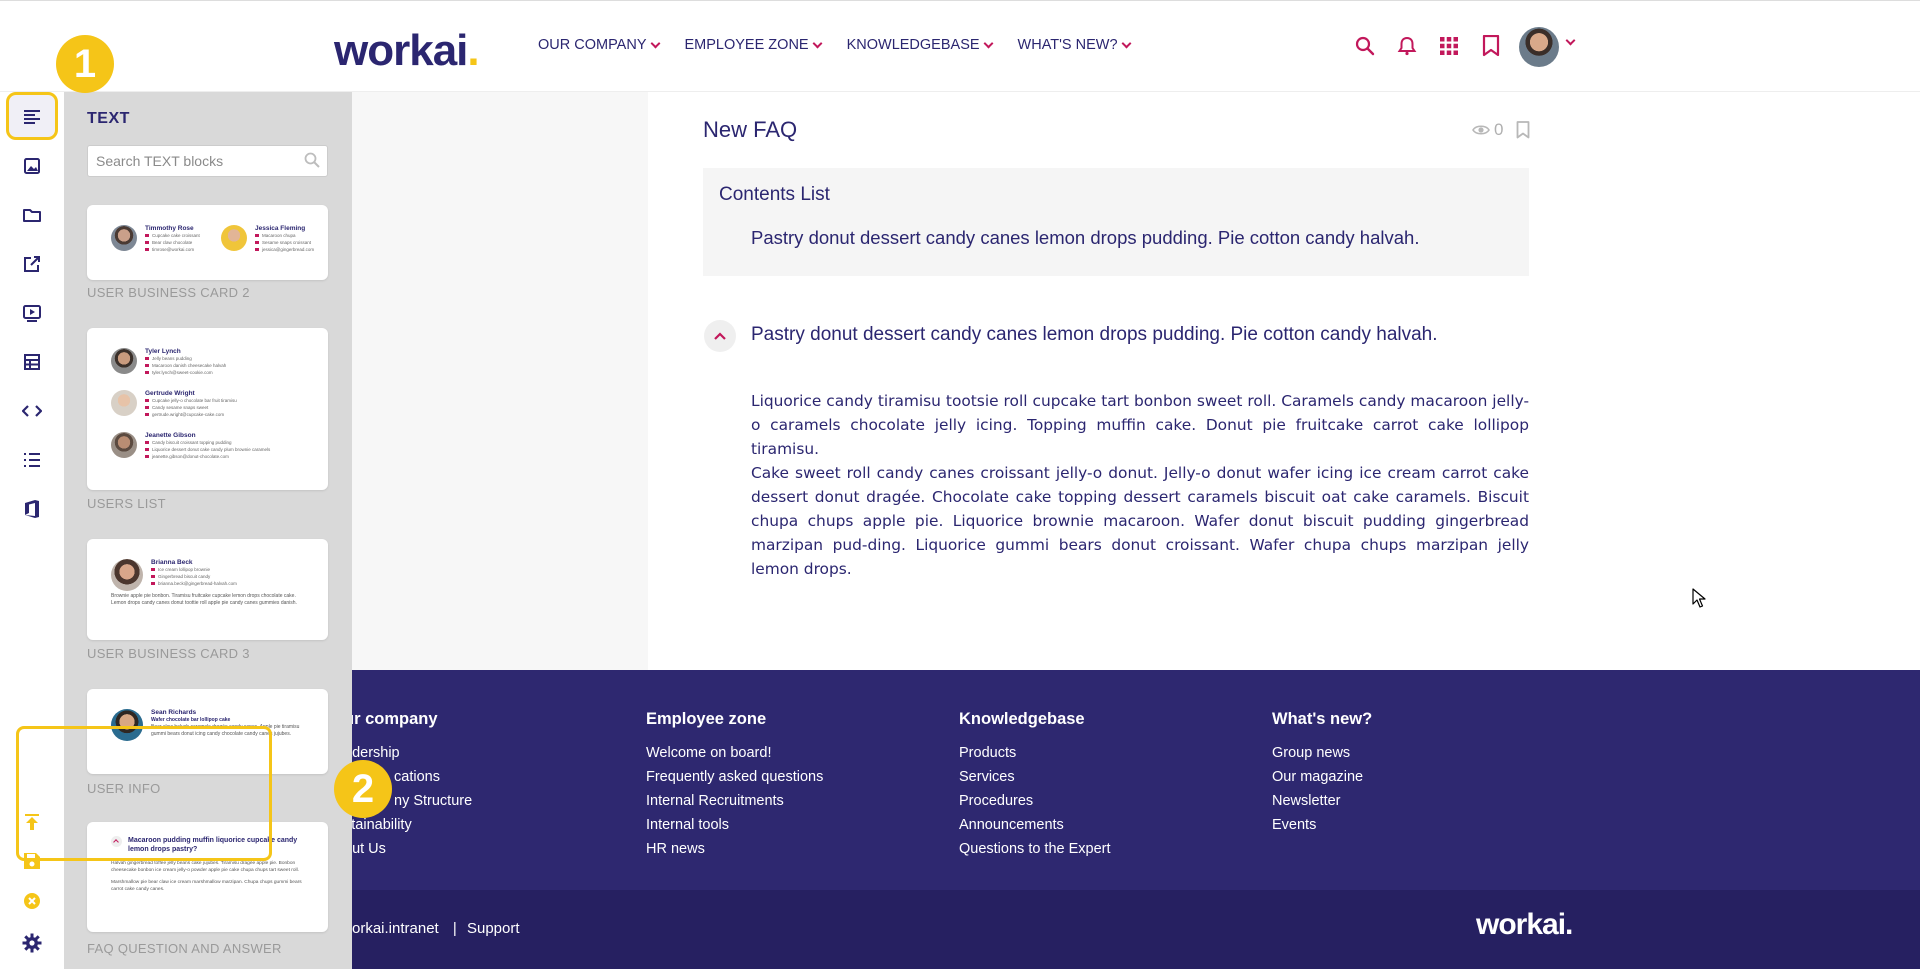 The width and height of the screenshot is (1920, 969). Describe the element at coordinates (1074, 45) in the screenshot. I see `nav-whats-new: WHAT'S NEW?` at that location.